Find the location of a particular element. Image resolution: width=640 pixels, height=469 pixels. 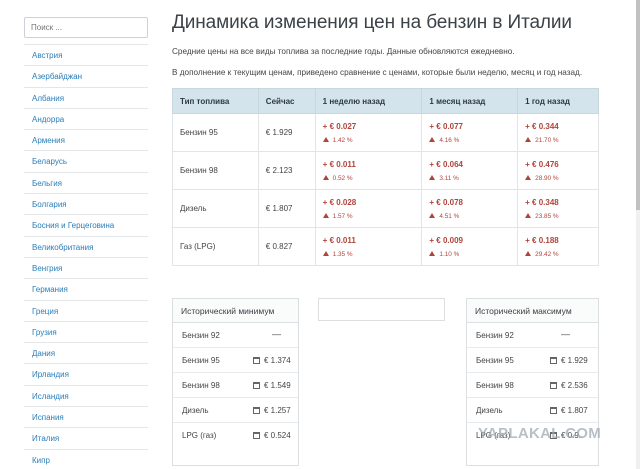

search-input is located at coordinates (86, 27).